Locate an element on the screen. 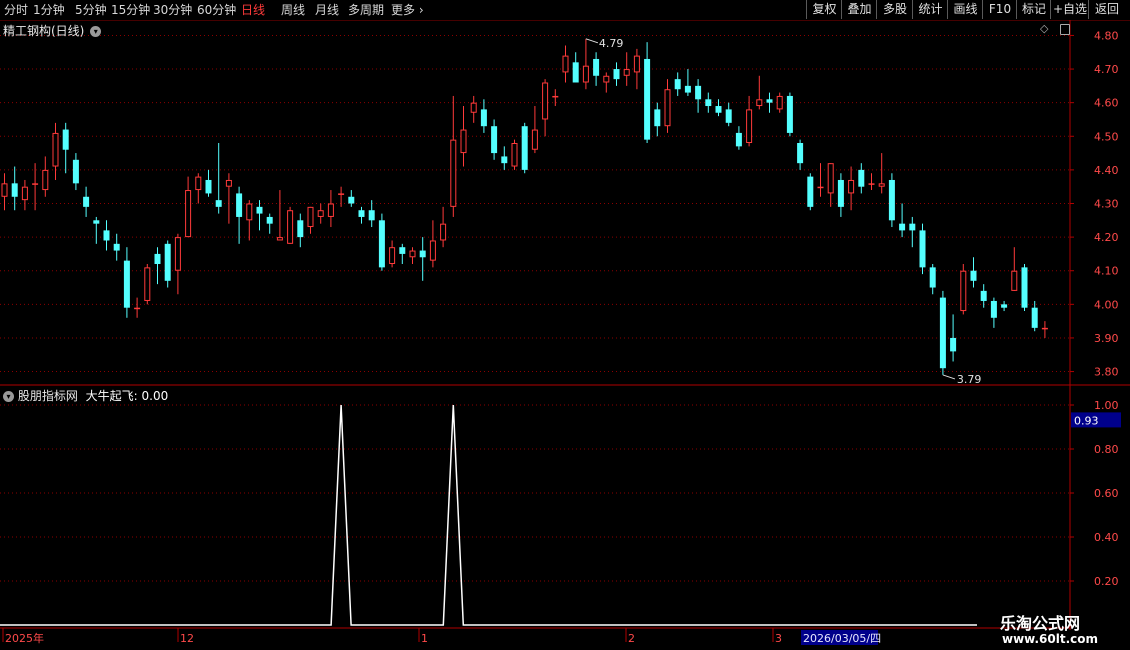 The image size is (1130, 650). period-tab-0: 分时 is located at coordinates (16, 10).